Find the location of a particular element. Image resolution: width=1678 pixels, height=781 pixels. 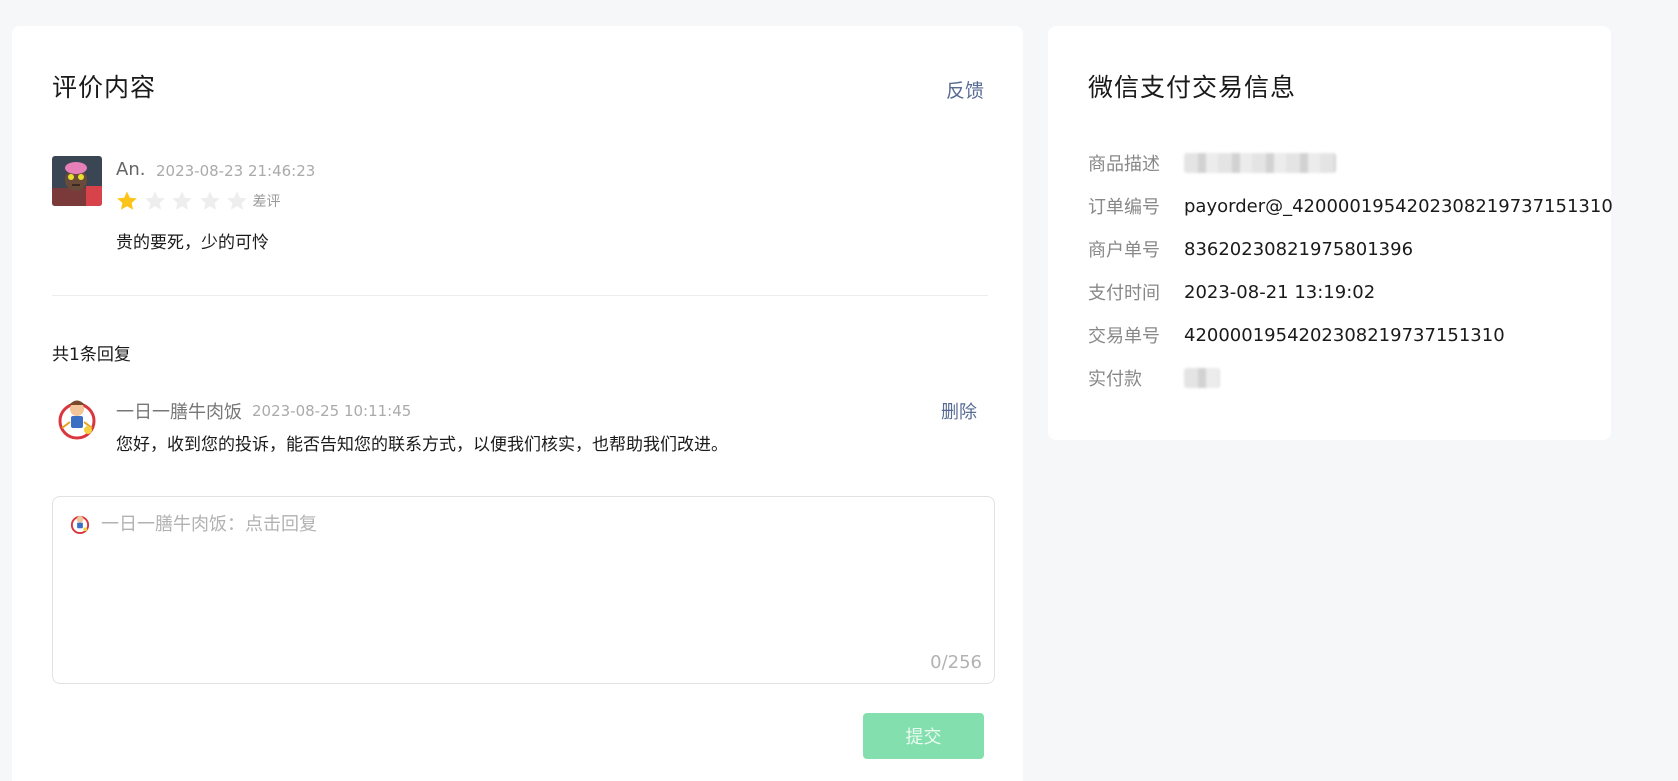

pay-row-transaction-no: 交易单号 4200001954202308219737151310 is located at coordinates (1296, 335).